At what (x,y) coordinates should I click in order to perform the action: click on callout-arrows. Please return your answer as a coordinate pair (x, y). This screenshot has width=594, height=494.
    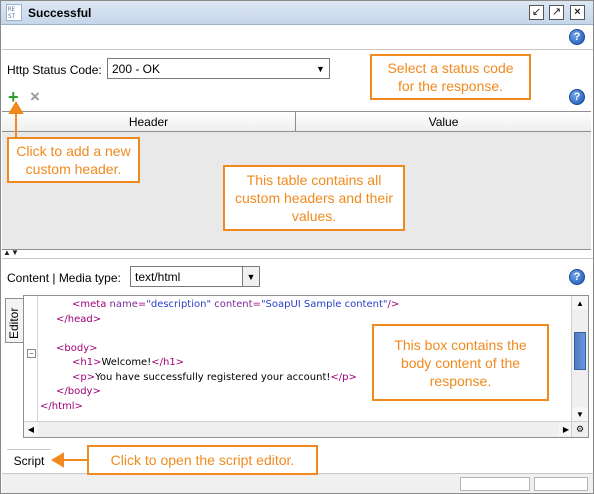
    Looking at the image, I should click on (47, 284).